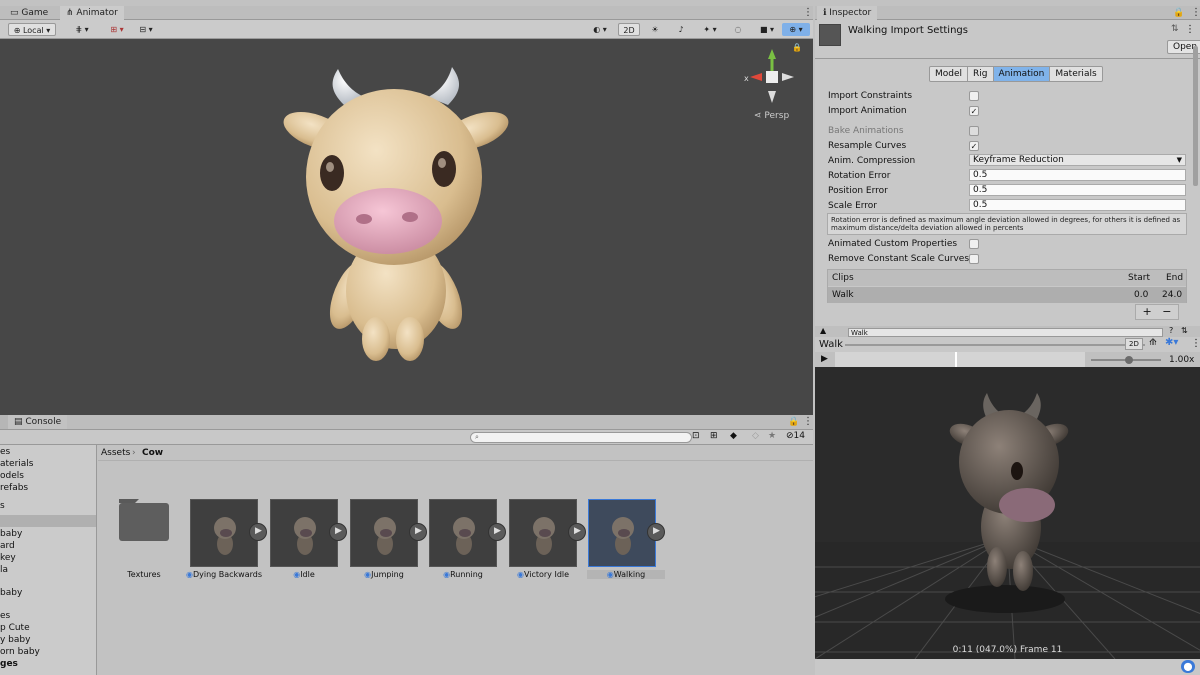 This screenshot has height=675, width=1200. Describe the element at coordinates (7, 546) in the screenshot. I see `tree-item: ard` at that location.